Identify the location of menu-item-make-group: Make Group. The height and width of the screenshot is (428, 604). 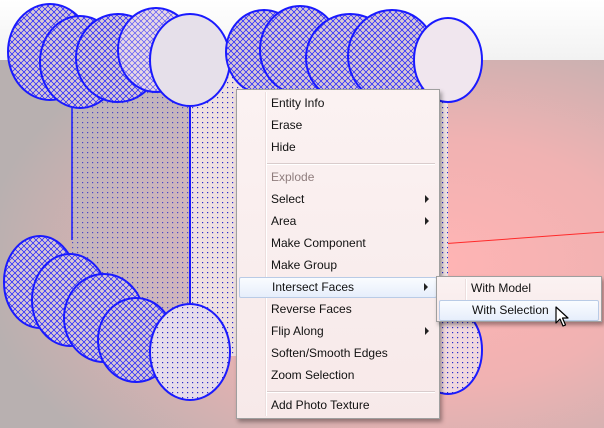
(338, 265).